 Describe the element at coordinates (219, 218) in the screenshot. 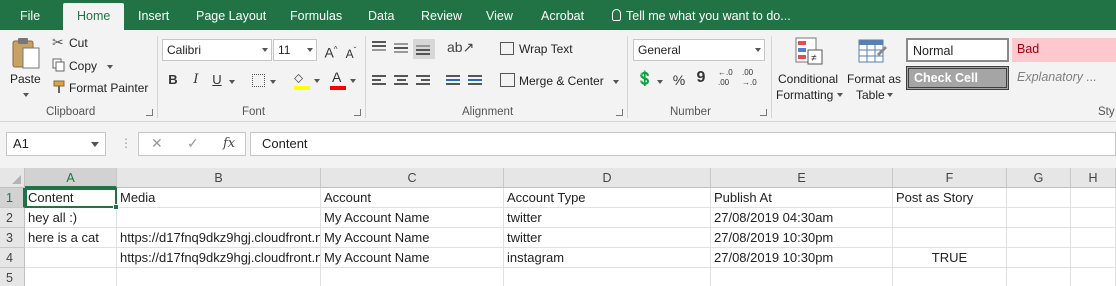

I see `cell-b2` at that location.